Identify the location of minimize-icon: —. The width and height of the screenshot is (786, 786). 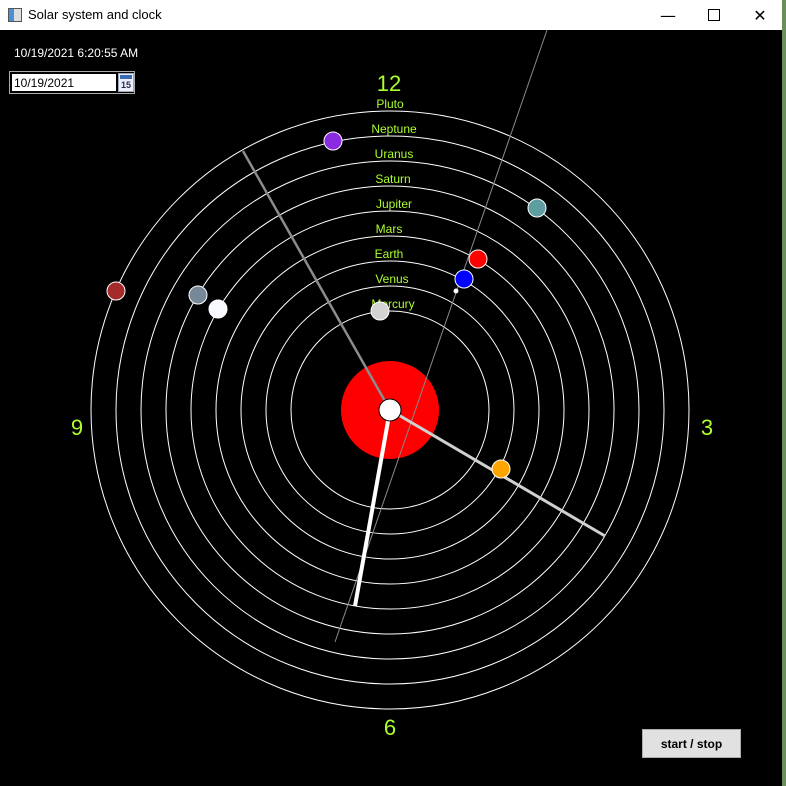
(668, 15).